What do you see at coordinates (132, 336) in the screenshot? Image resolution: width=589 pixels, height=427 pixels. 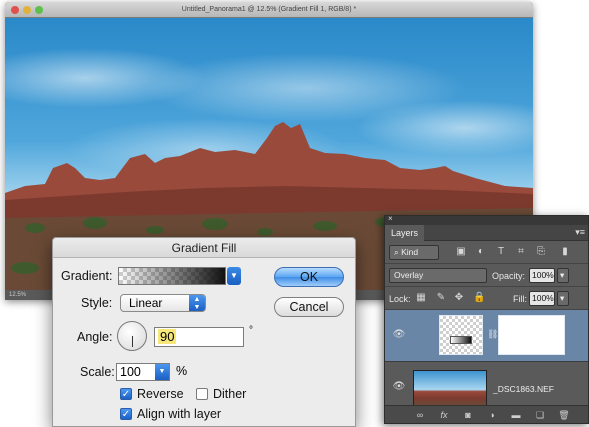 I see `angle-dial` at bounding box center [132, 336].